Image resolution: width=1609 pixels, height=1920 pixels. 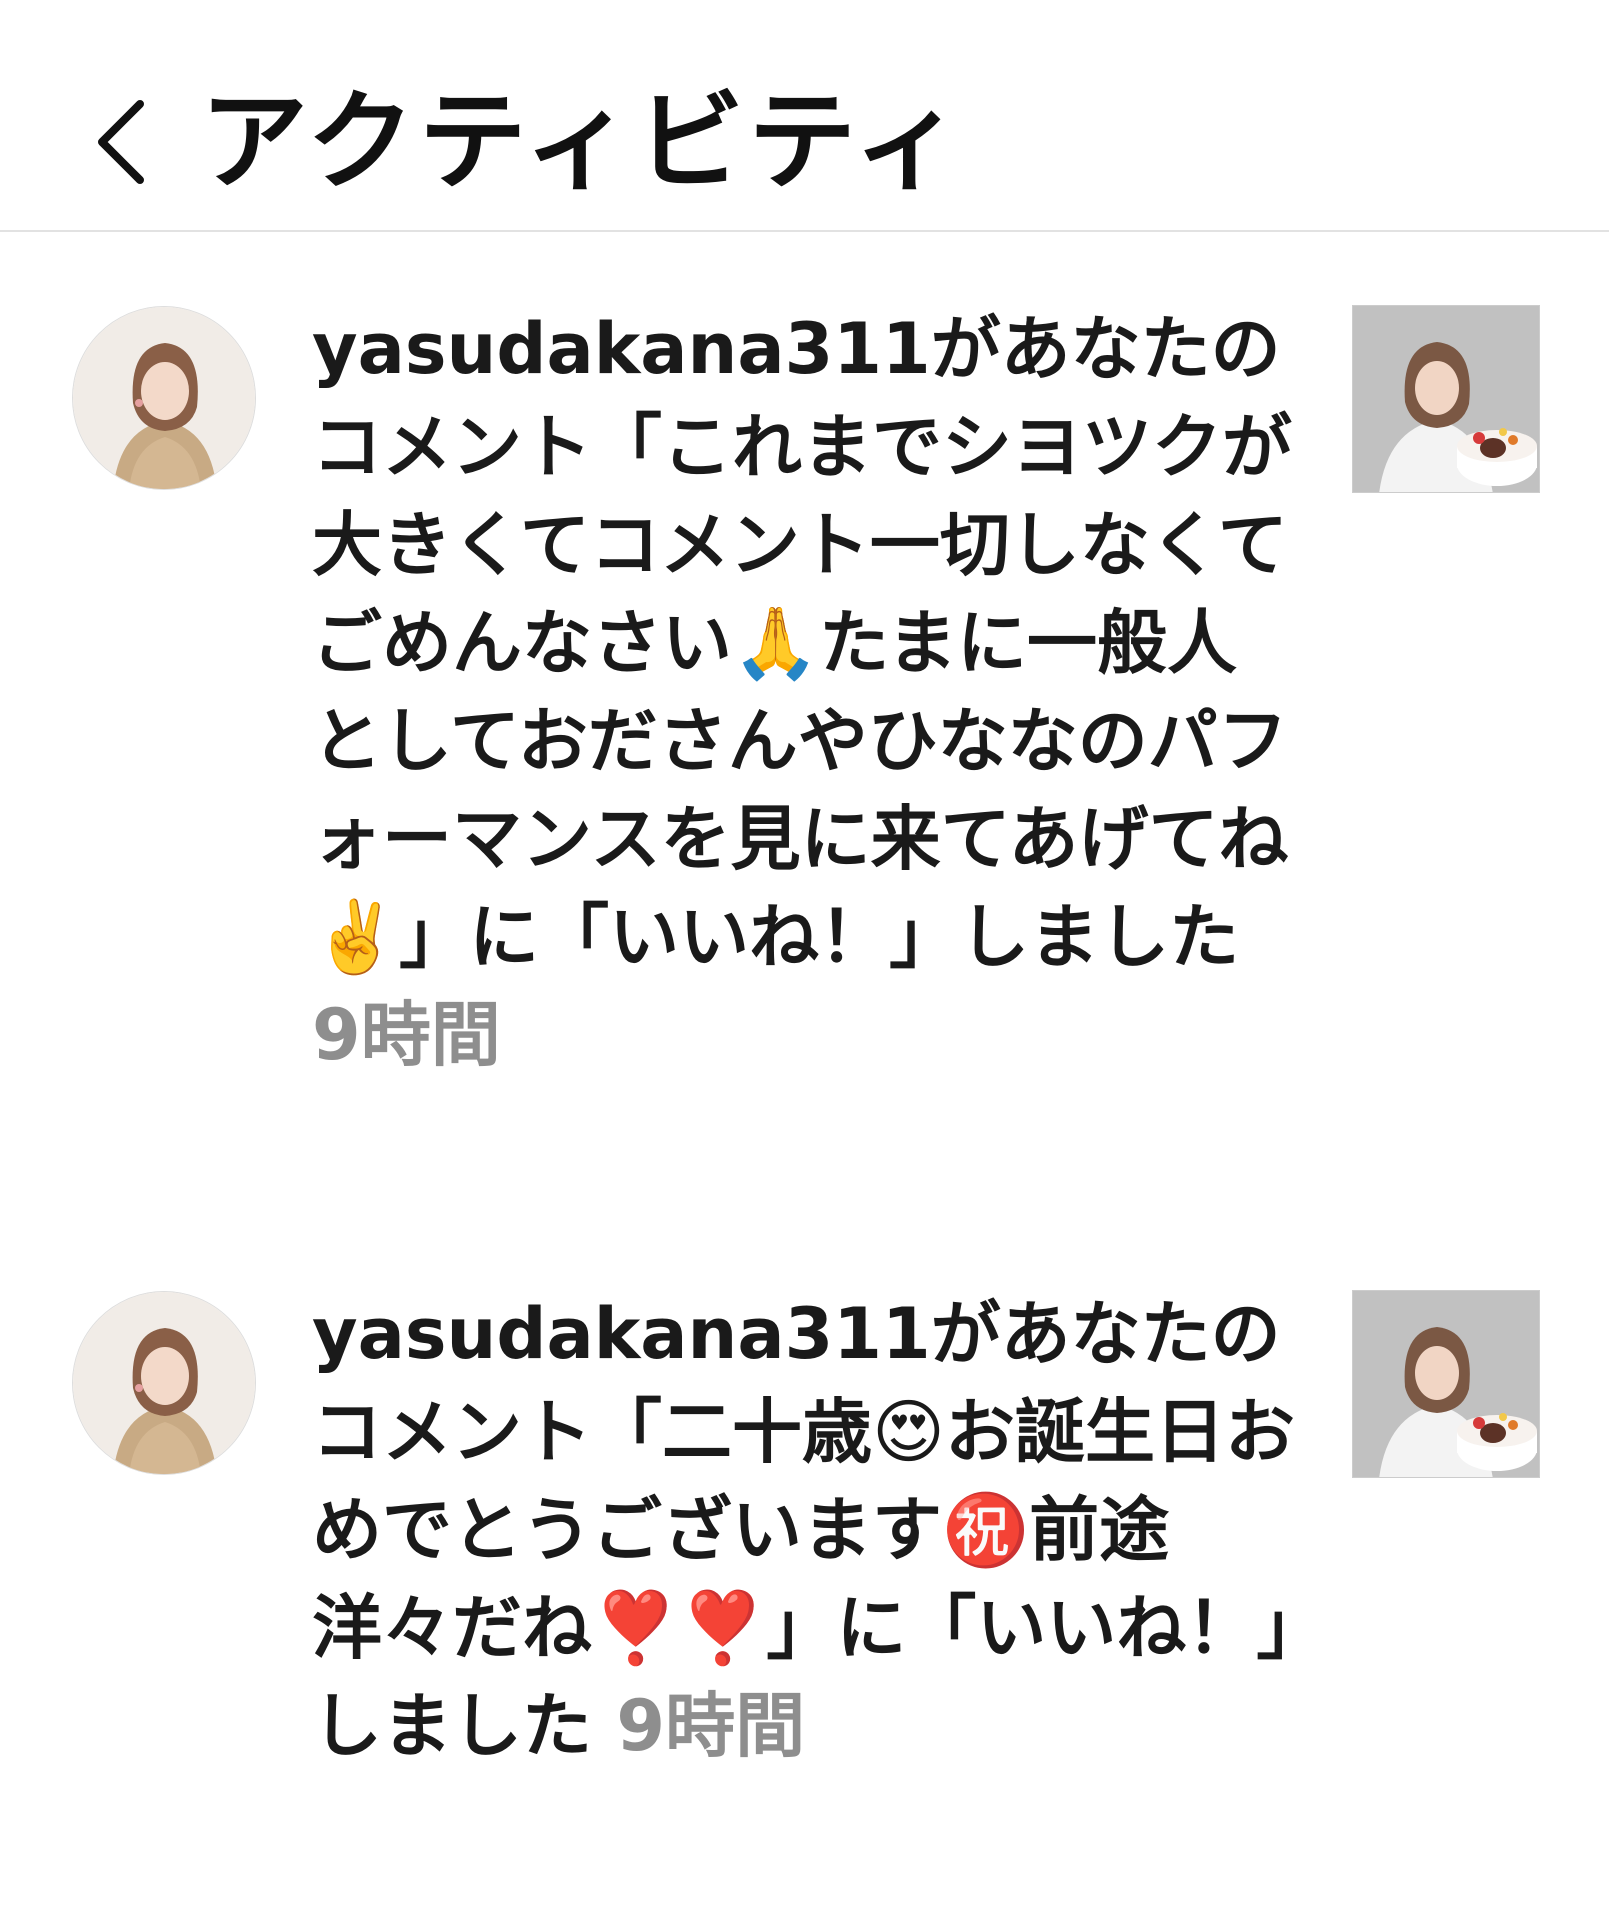 I want to click on back-button, so click(x=122, y=142).